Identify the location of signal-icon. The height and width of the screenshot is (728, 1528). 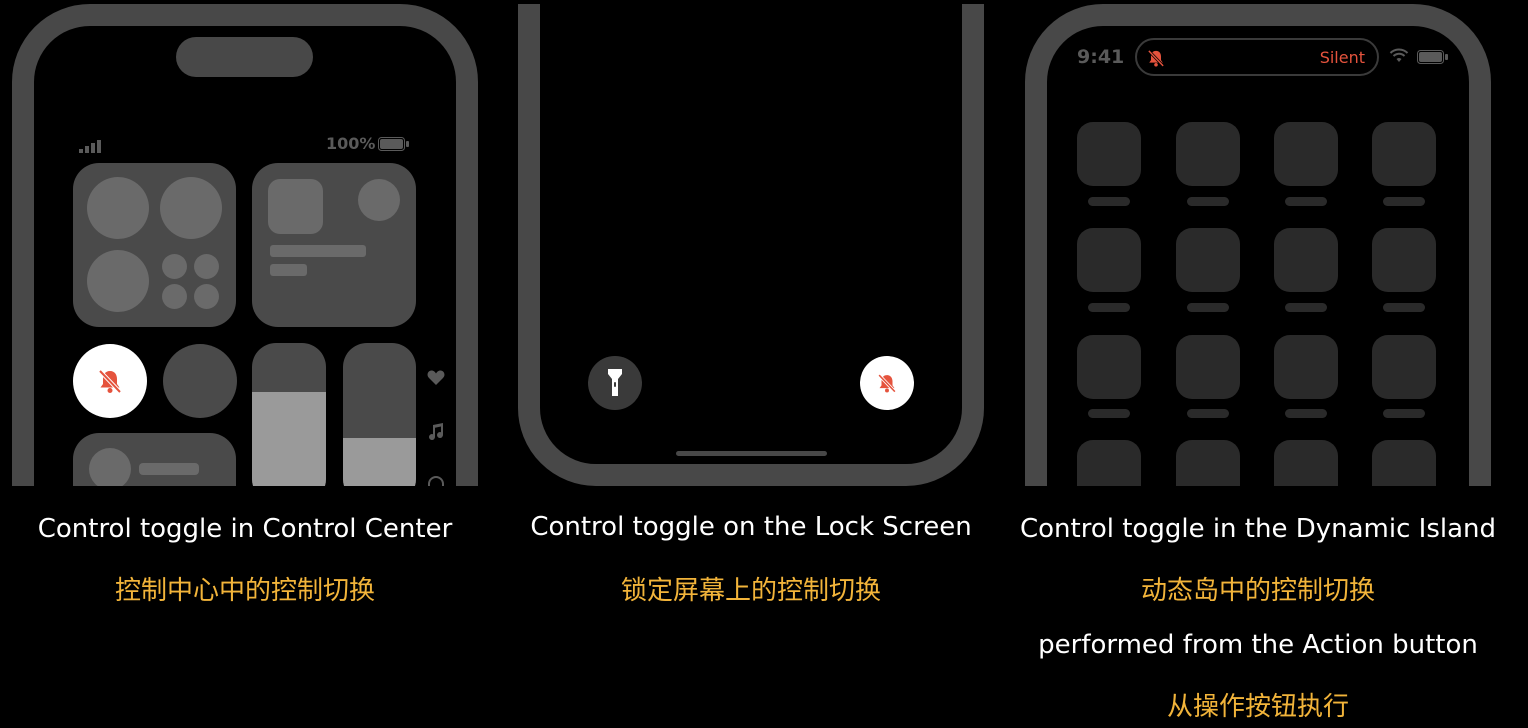
(91, 145).